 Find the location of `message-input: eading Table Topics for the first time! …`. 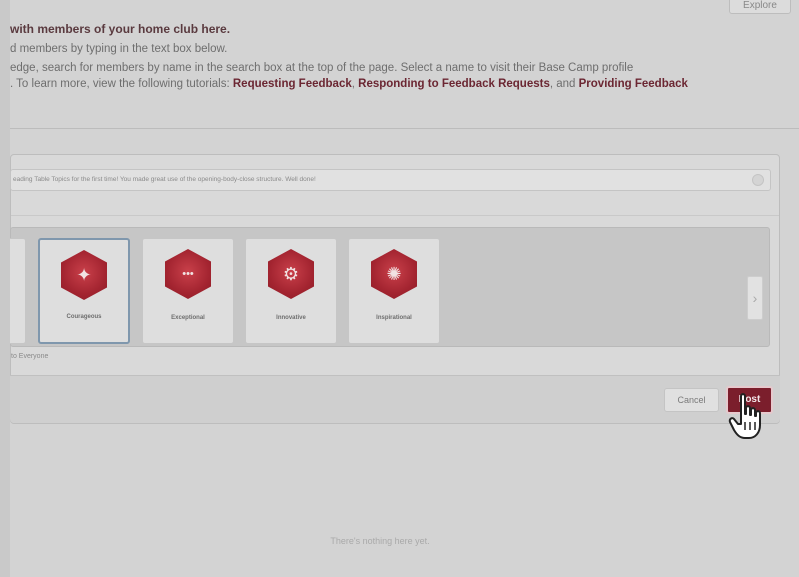

message-input: eading Table Topics for the first time! … is located at coordinates (390, 180).